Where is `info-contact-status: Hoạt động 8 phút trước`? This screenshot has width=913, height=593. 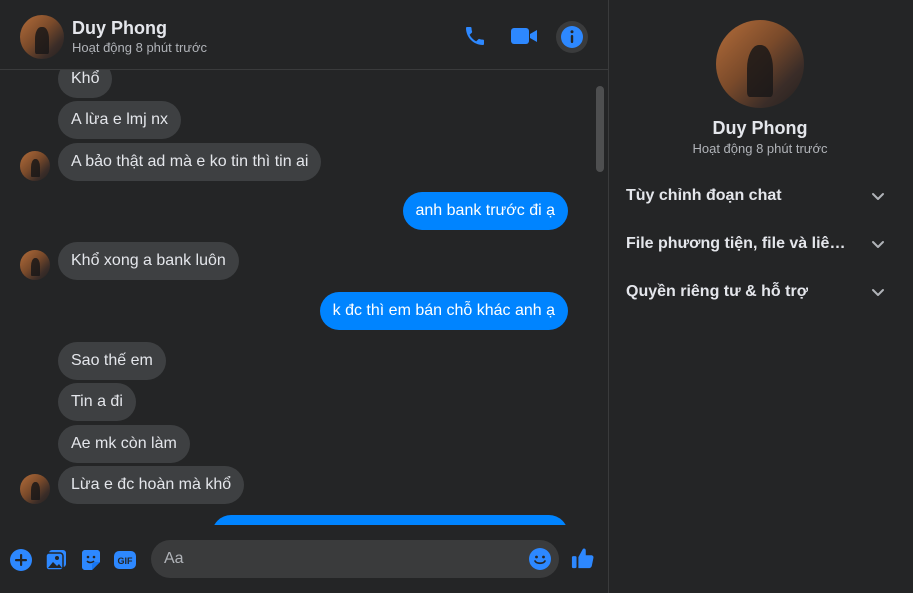 info-contact-status: Hoạt động 8 phút trước is located at coordinates (760, 148).